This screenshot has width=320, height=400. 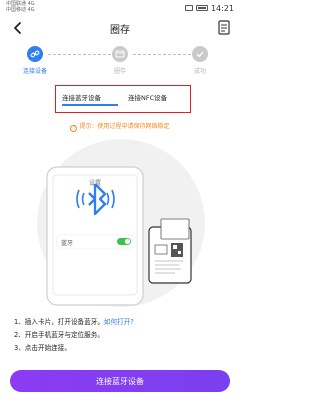 I want to click on bluetooth-setting-label: 蓝牙, so click(x=67, y=243).